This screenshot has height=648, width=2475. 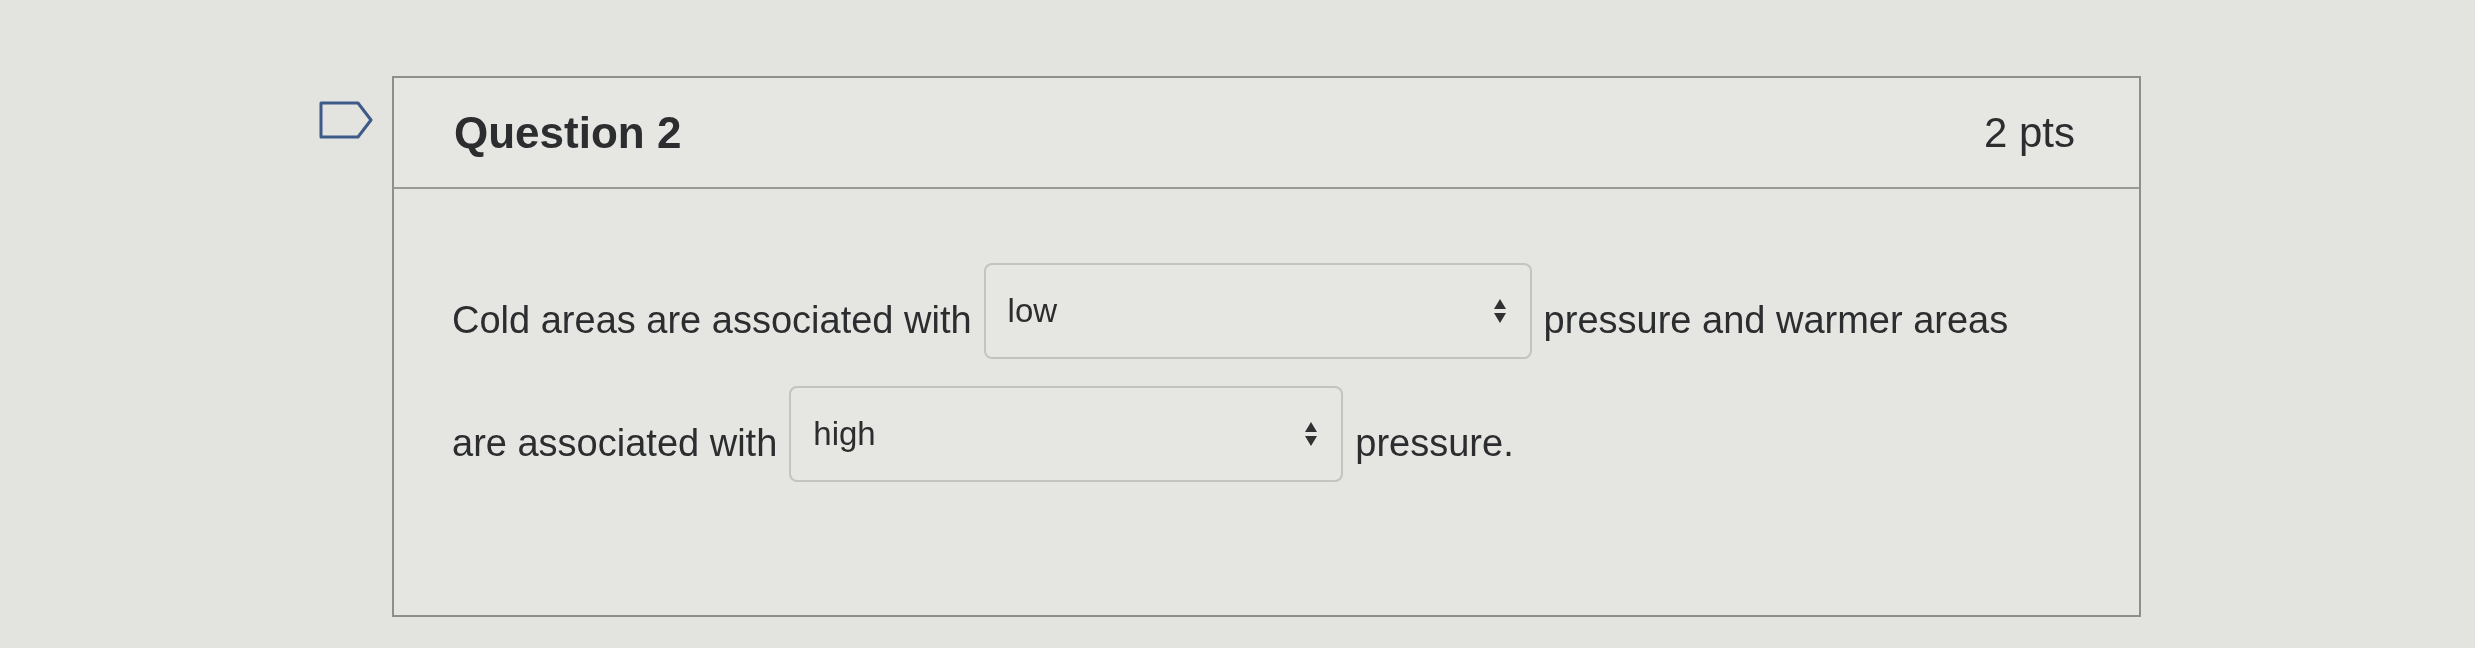 I want to click on dropdown-select: high, so click(x=1066, y=434).